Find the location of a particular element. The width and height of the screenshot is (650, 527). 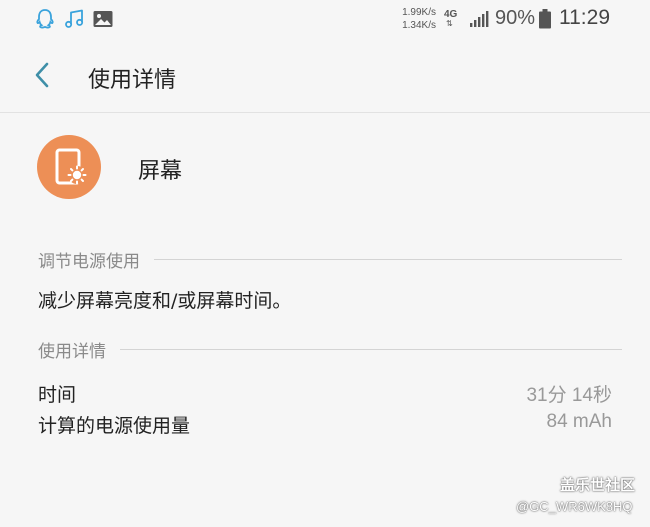

net-speed-down: 1.99K/s is located at coordinates (419, 12).